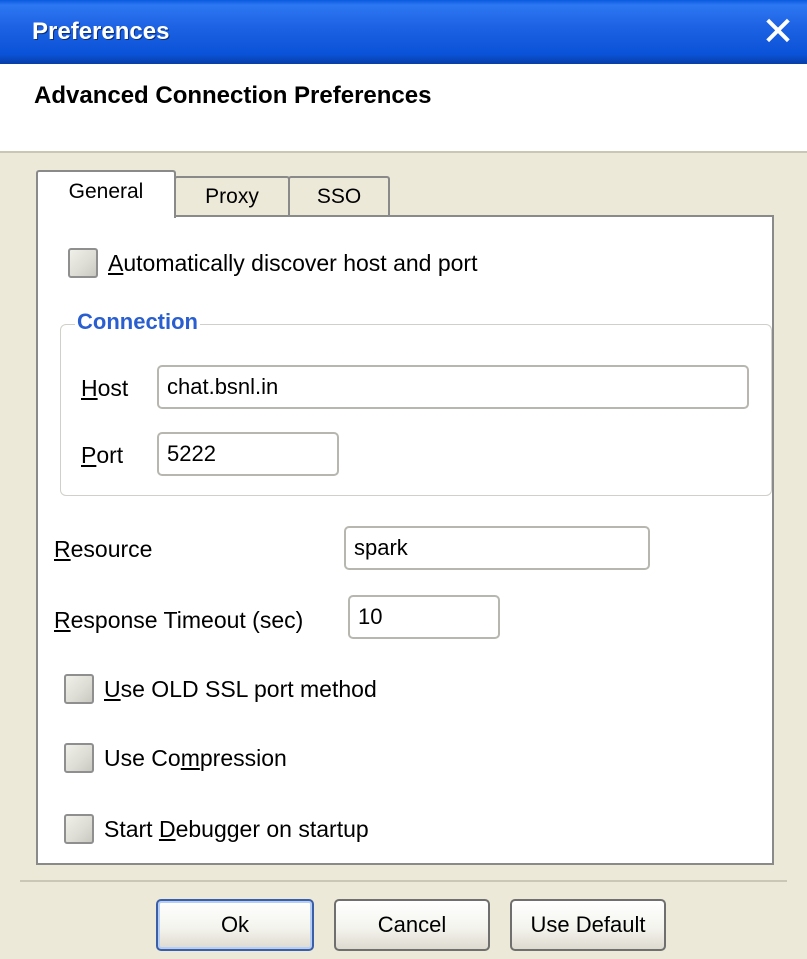  I want to click on tab-sso: SSO, so click(339, 196).